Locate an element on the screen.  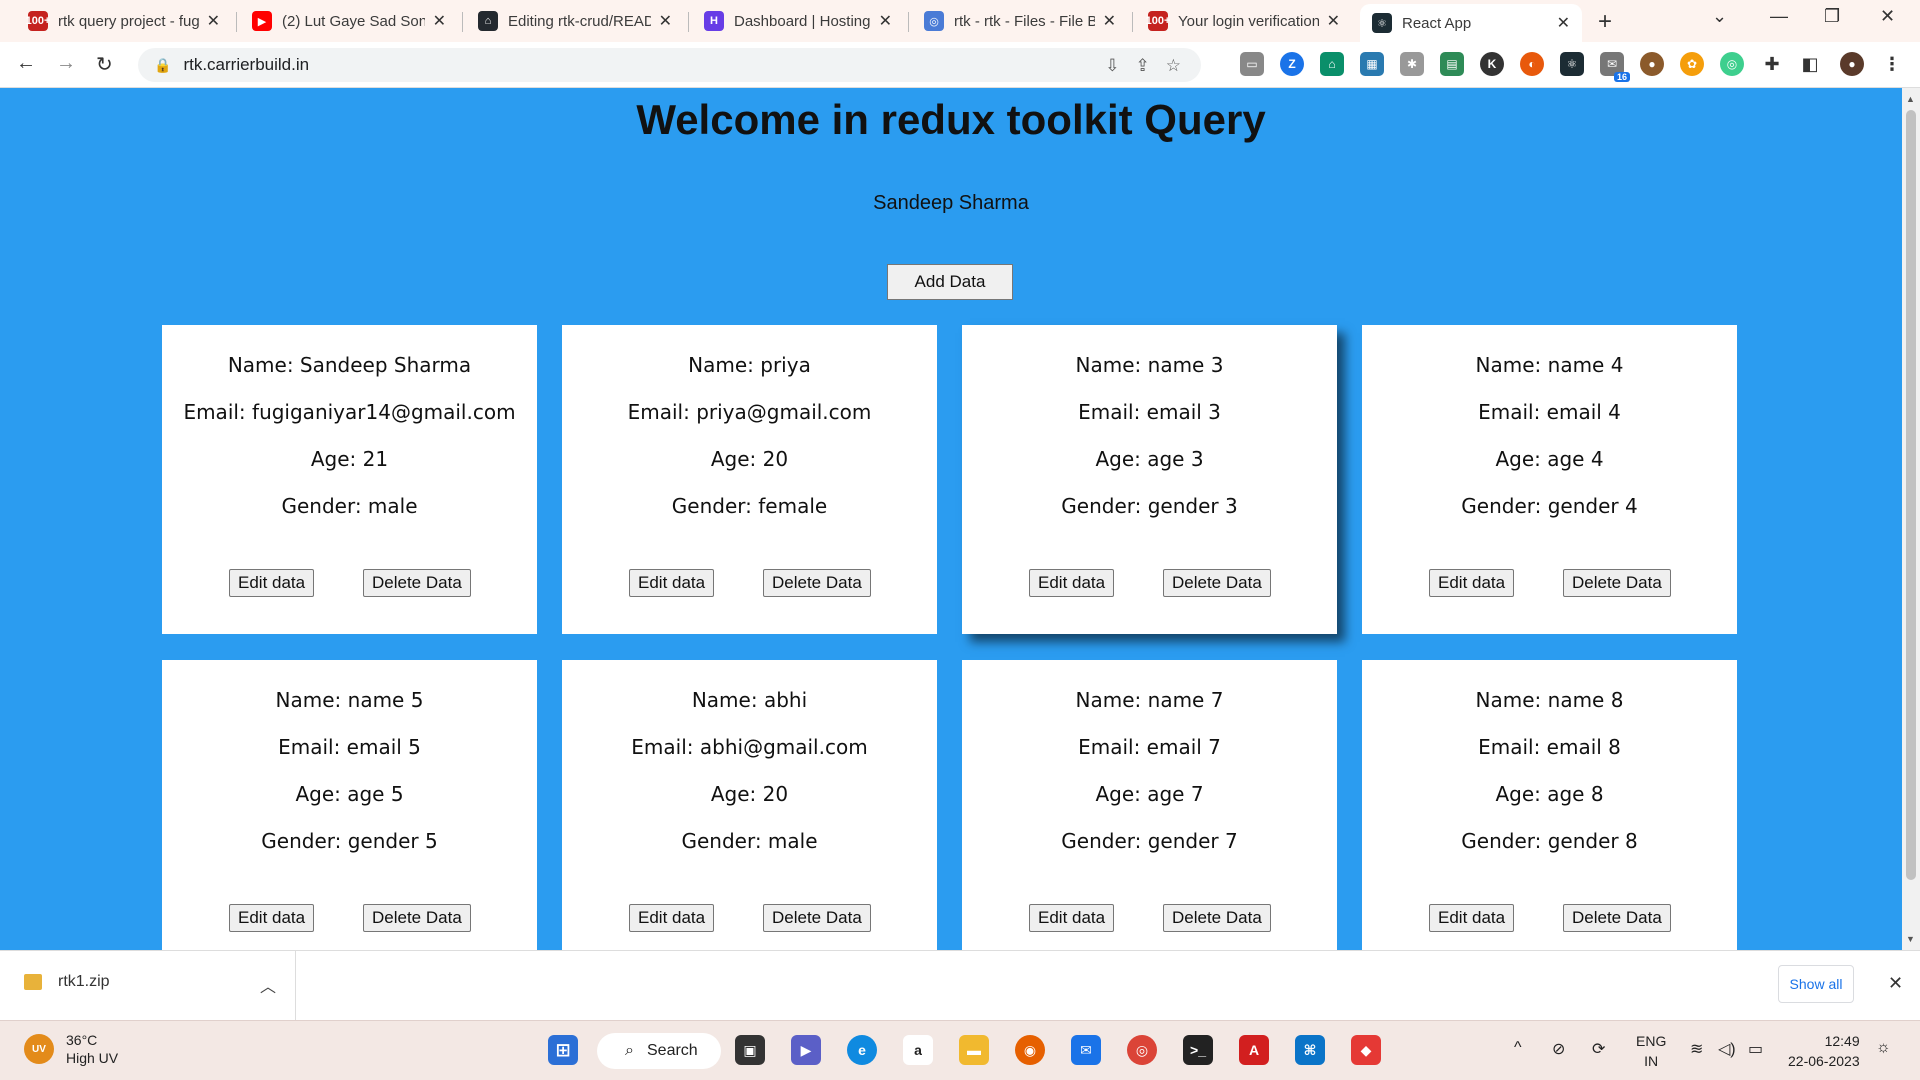
chevron-up-icon: ︿ is located at coordinates (268, 985).